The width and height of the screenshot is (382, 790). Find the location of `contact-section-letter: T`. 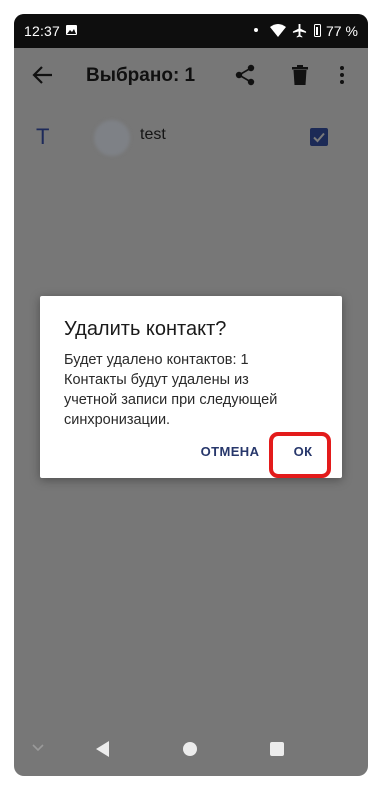

contact-section-letter: T is located at coordinates (43, 136).